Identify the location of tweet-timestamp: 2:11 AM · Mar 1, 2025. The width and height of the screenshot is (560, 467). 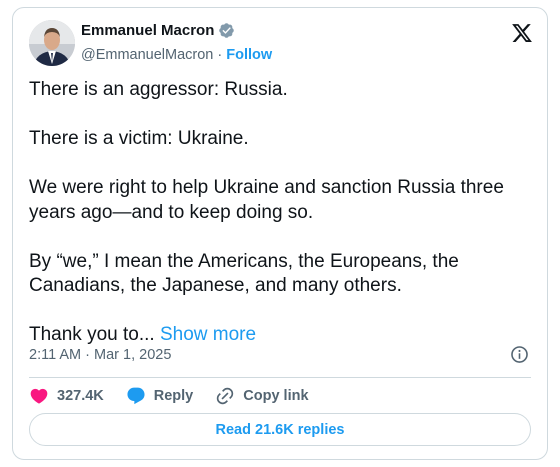
(100, 355).